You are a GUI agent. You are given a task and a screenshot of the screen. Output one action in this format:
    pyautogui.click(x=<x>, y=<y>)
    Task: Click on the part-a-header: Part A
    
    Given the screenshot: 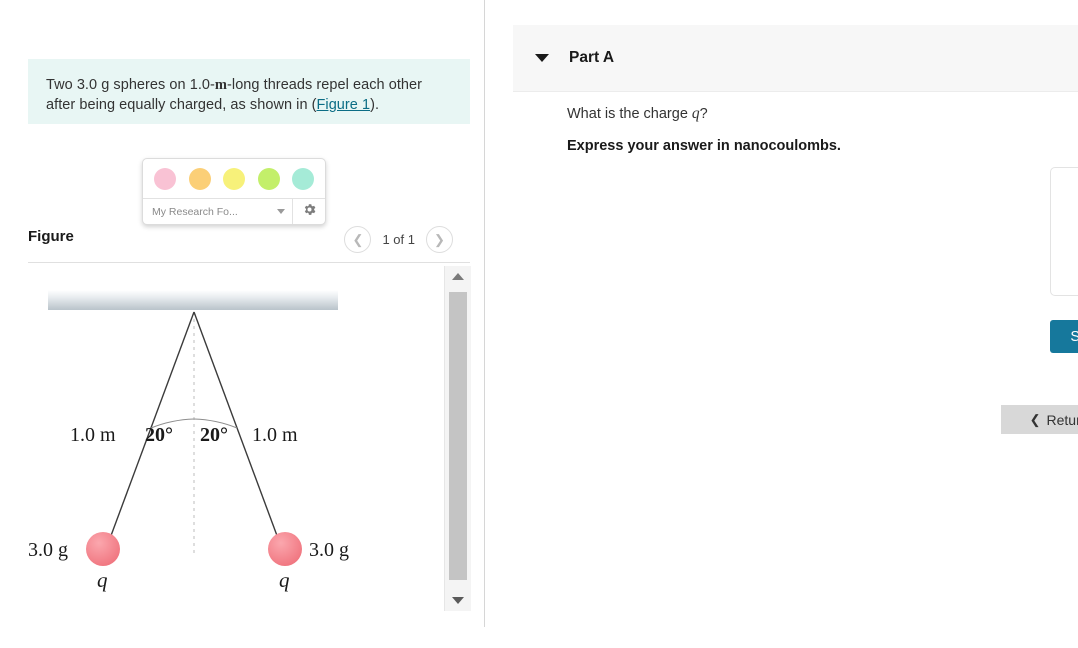 What is the action you would take?
    pyautogui.click(x=795, y=58)
    